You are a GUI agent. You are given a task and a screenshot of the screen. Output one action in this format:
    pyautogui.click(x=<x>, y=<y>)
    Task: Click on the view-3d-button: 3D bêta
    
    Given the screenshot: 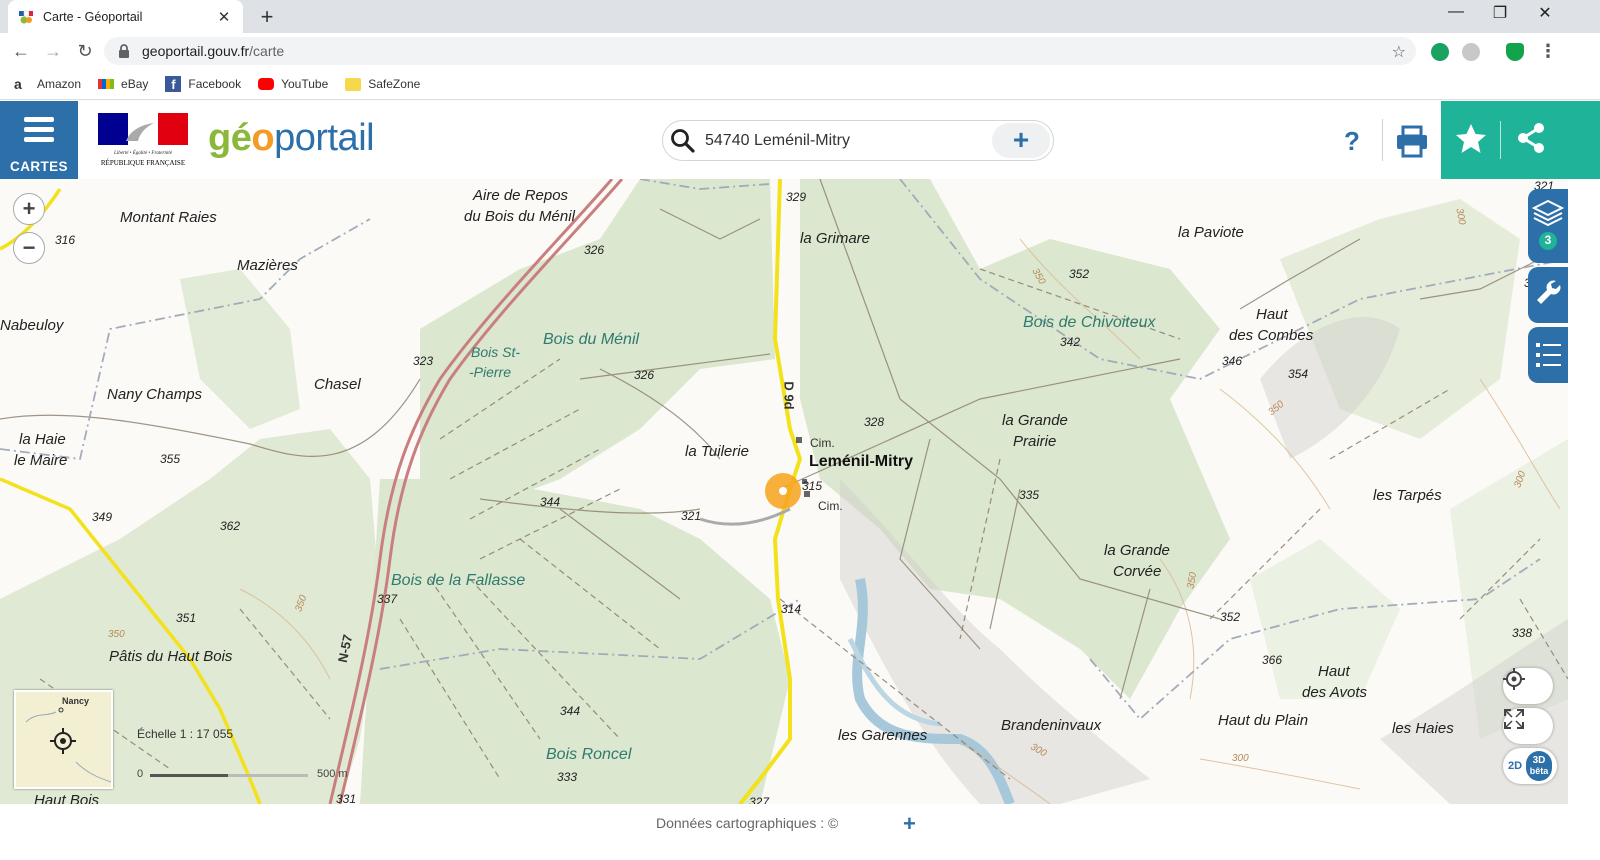 What is the action you would take?
    pyautogui.click(x=1539, y=766)
    